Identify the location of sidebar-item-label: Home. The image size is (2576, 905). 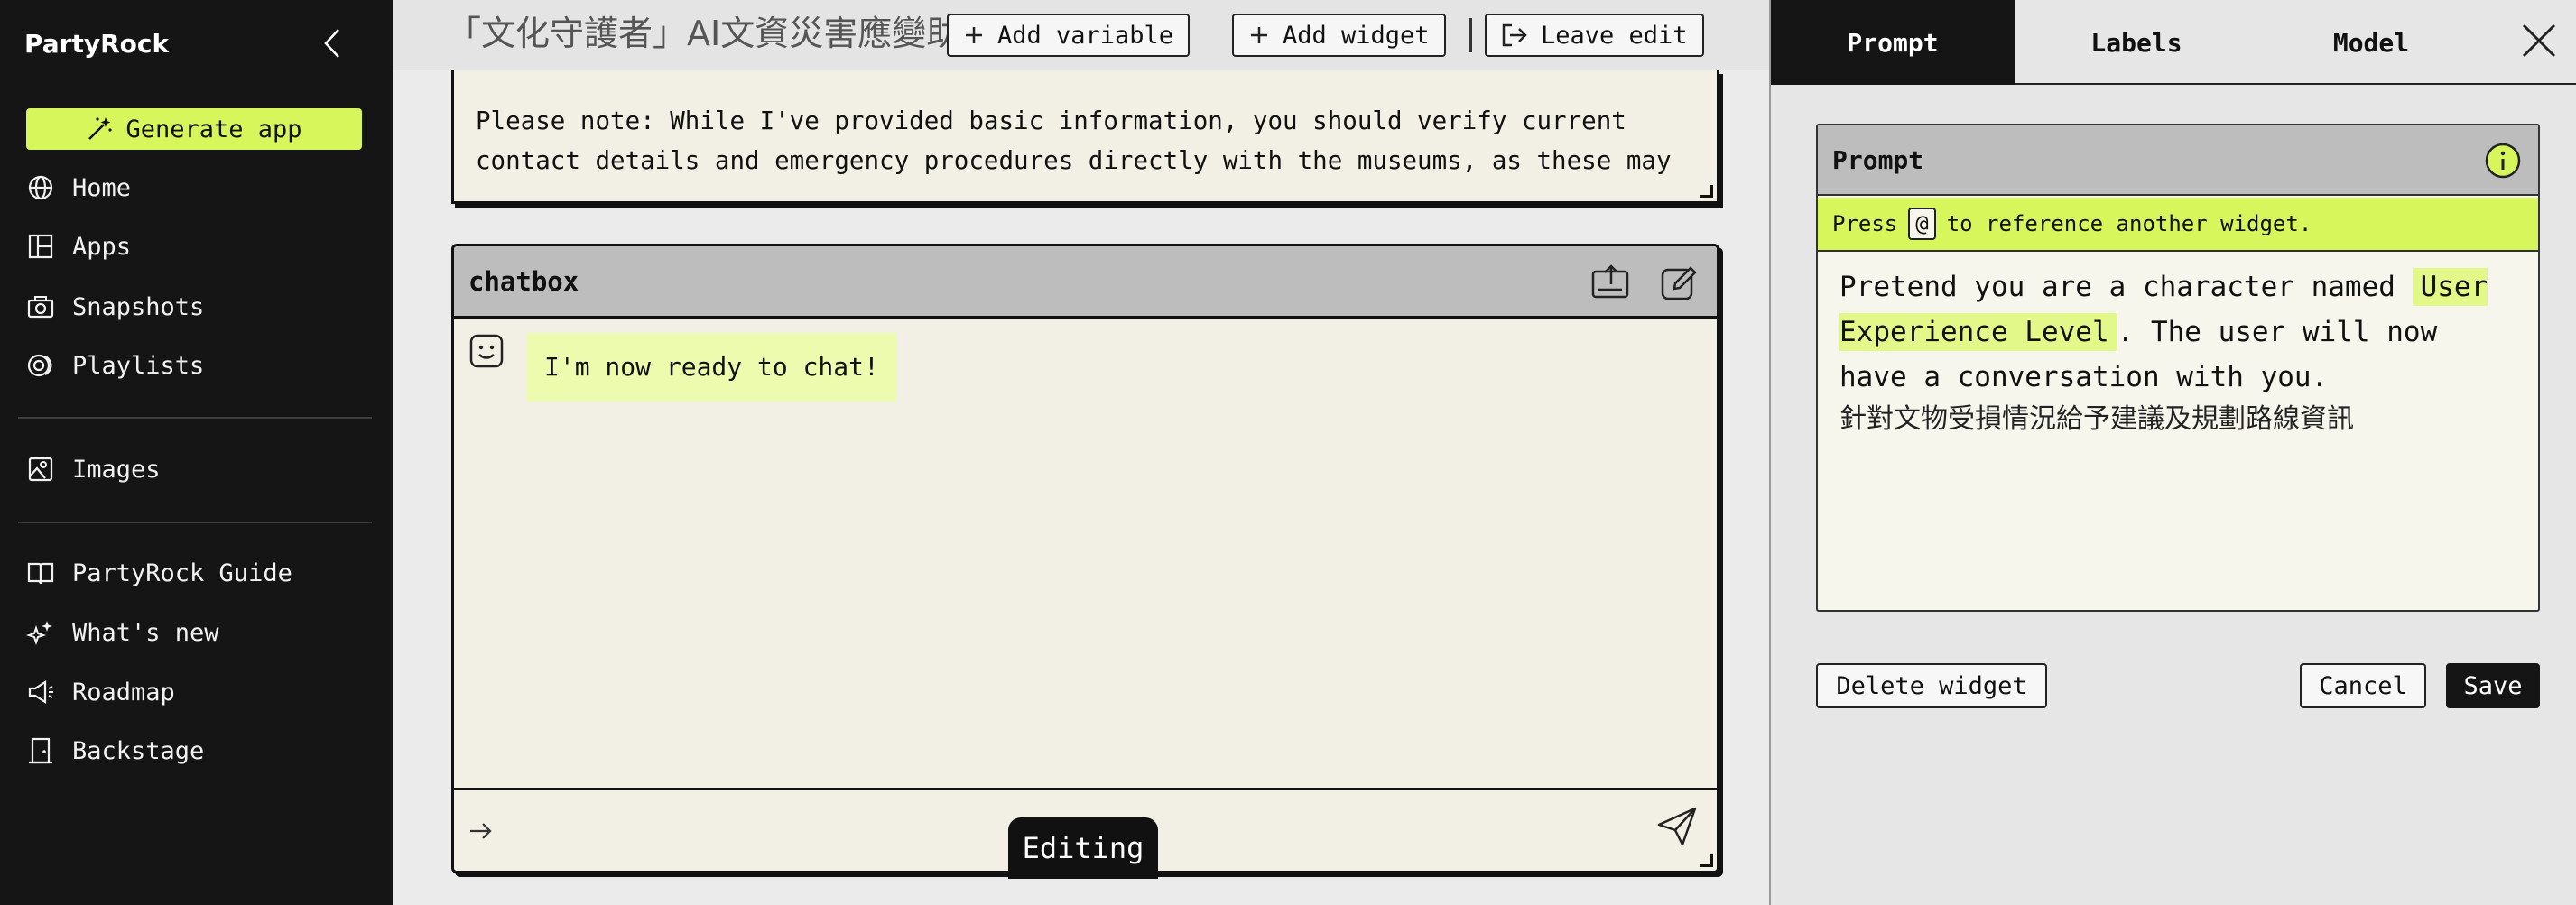
(102, 187).